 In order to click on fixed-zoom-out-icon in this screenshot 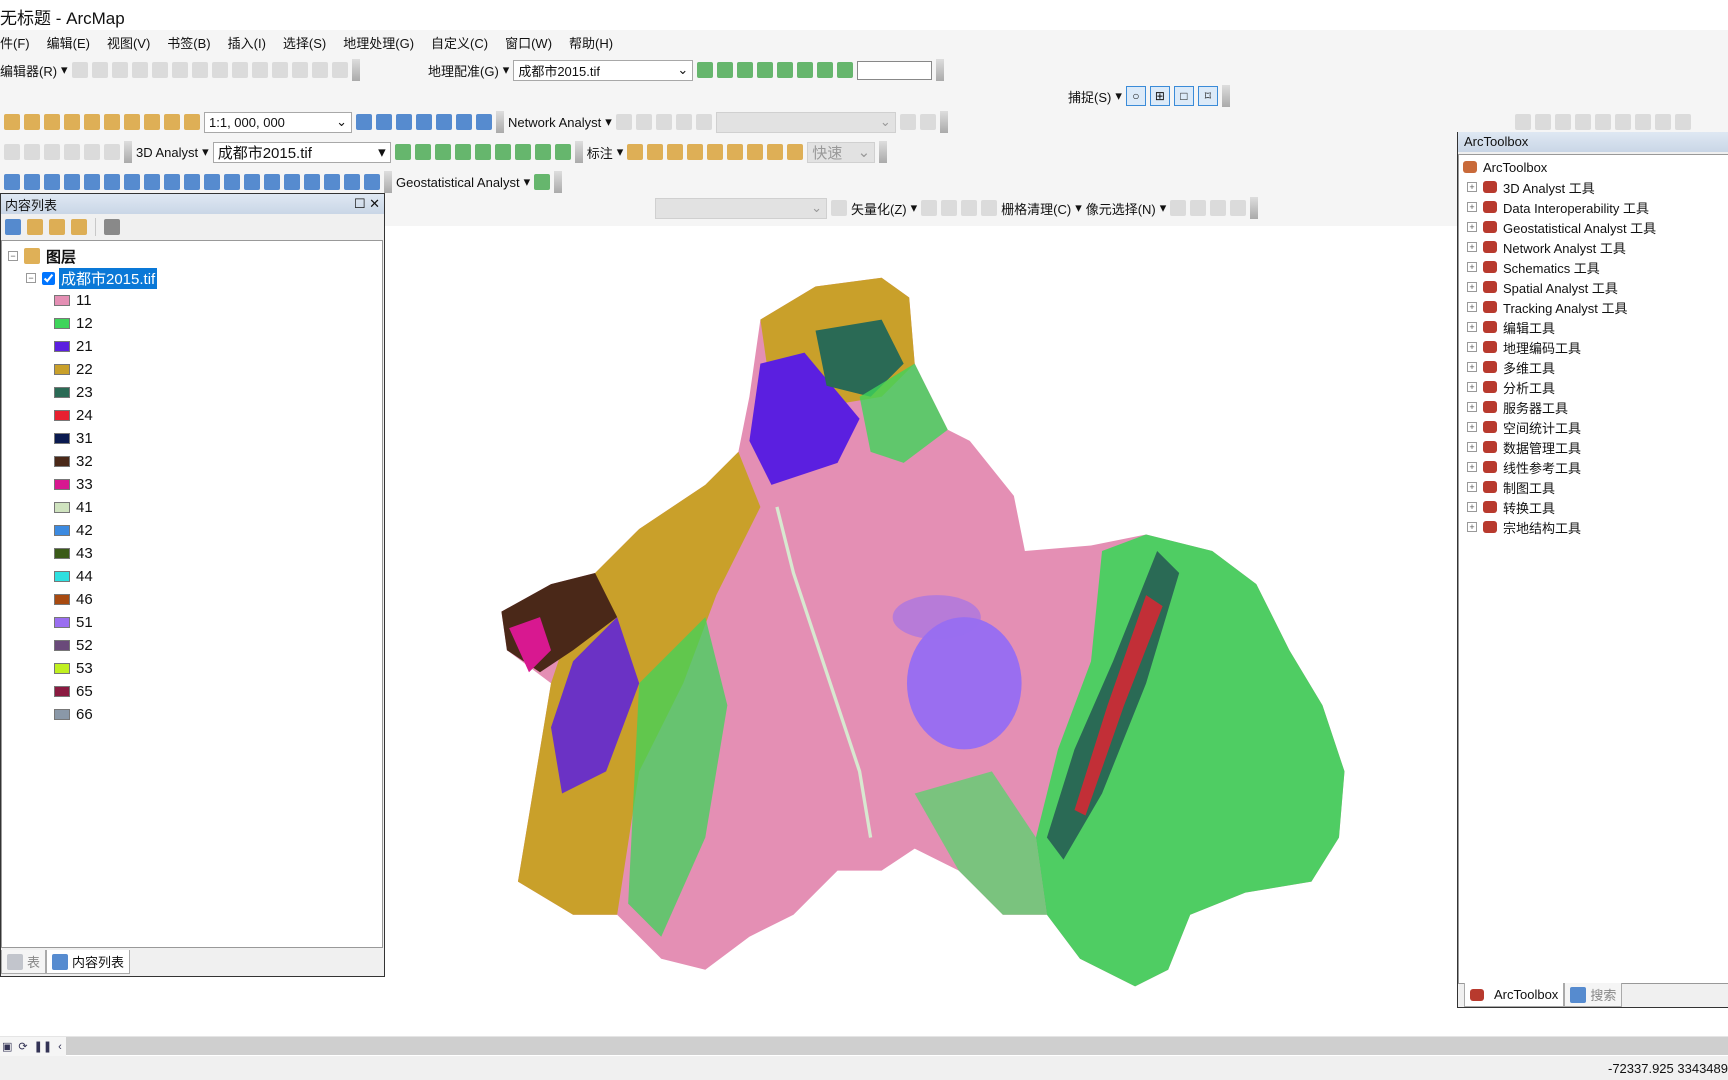, I will do `click(92, 182)`.